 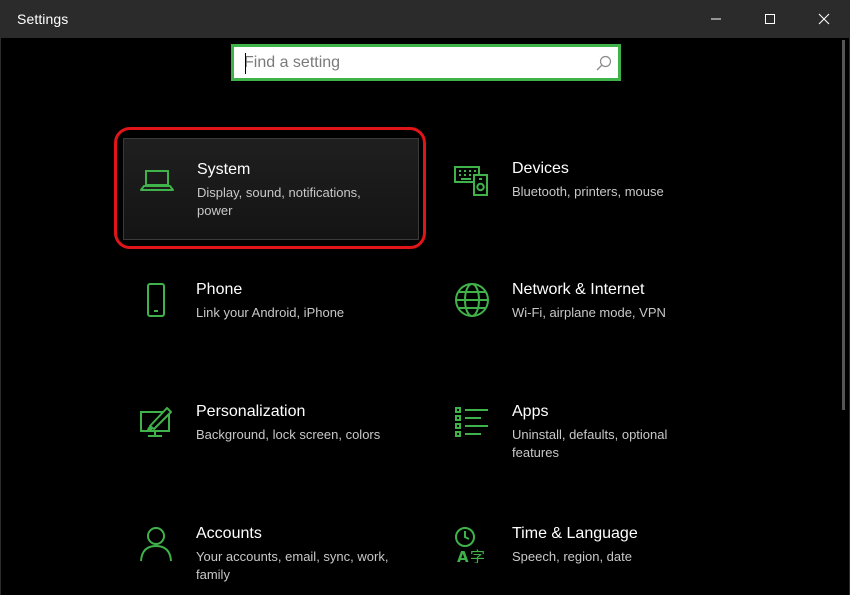 What do you see at coordinates (477, 555) in the screenshot?
I see `svg-text: 字` at bounding box center [477, 555].